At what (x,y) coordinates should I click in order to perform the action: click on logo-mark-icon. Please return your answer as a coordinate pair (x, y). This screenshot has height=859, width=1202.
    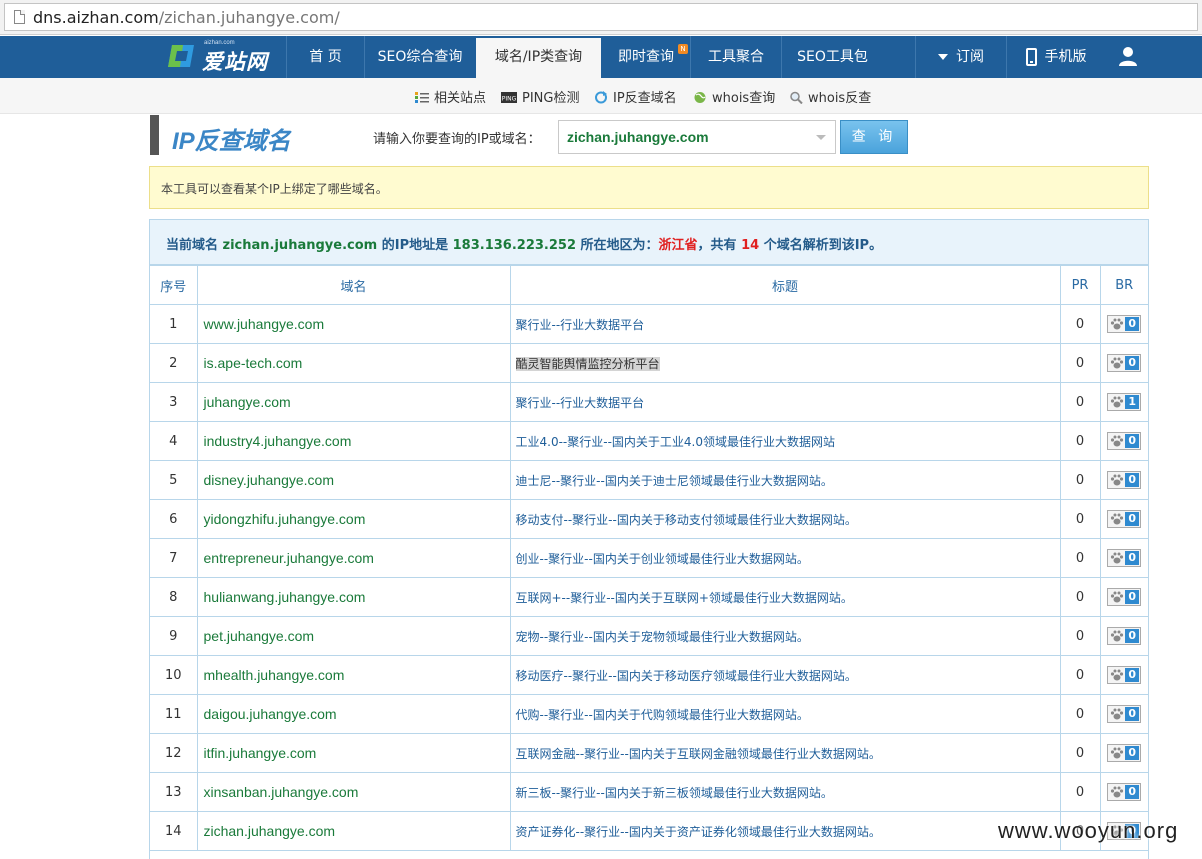
    Looking at the image, I should click on (181, 56).